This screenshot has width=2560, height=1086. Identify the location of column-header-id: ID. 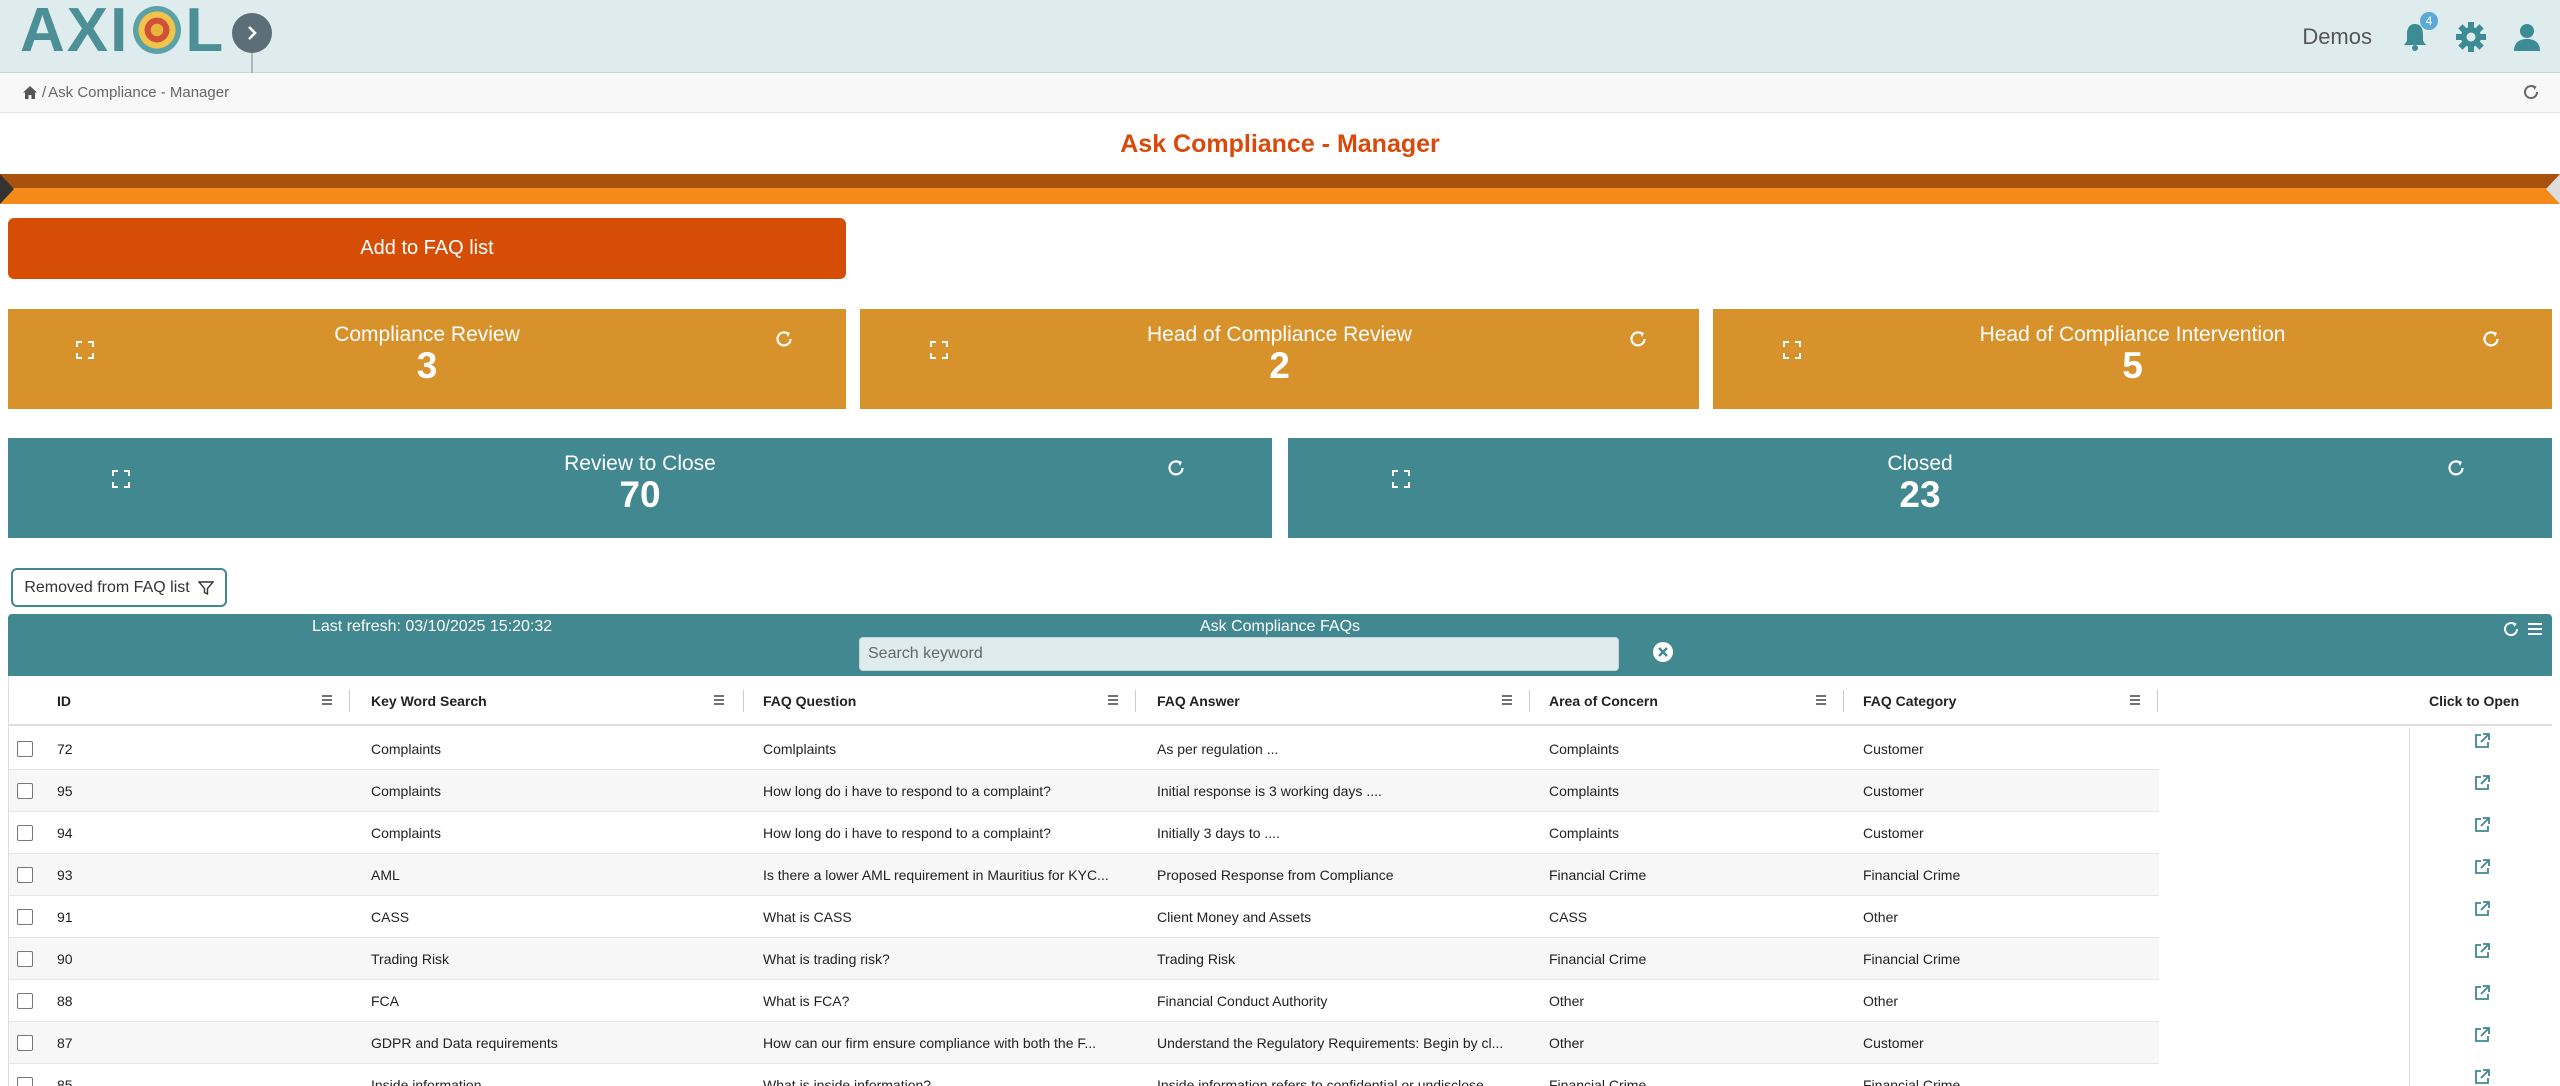
(64, 701).